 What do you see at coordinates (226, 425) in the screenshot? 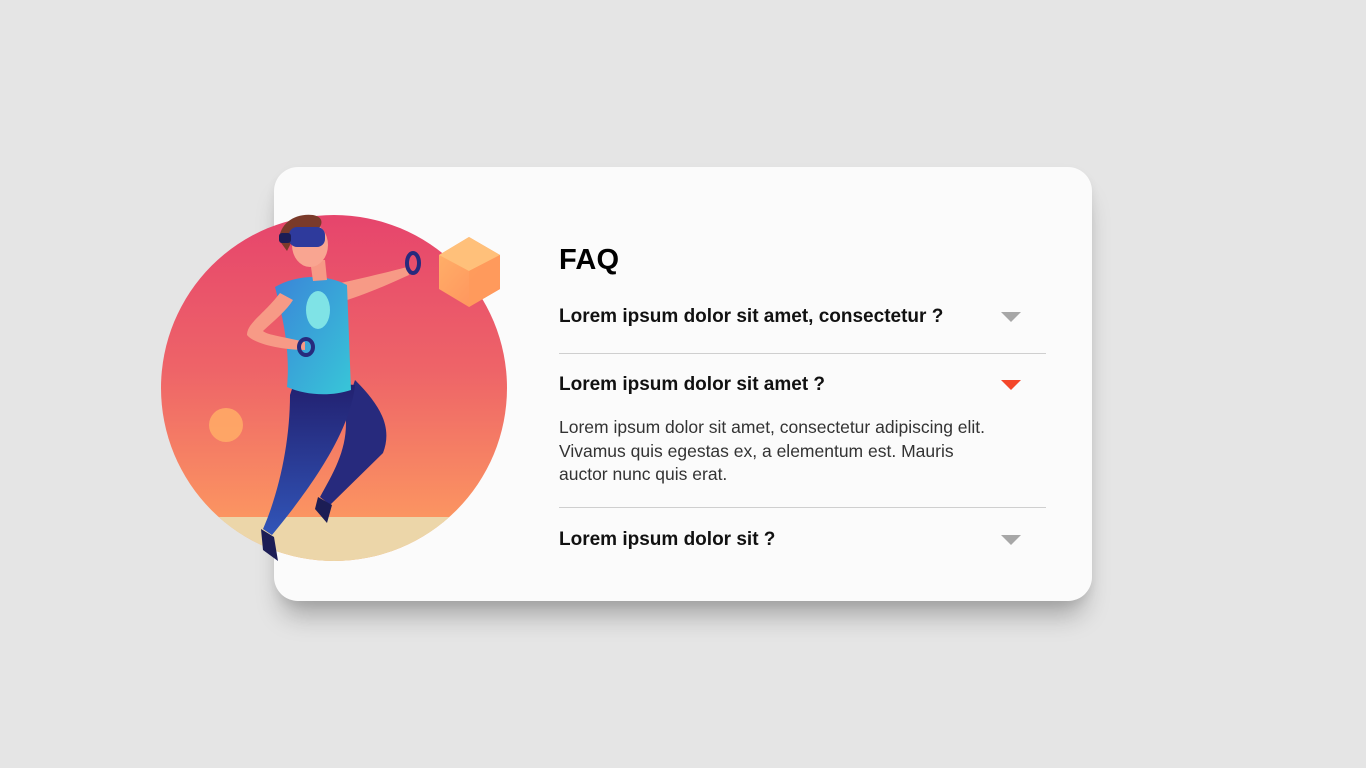
I see `ball-icon` at bounding box center [226, 425].